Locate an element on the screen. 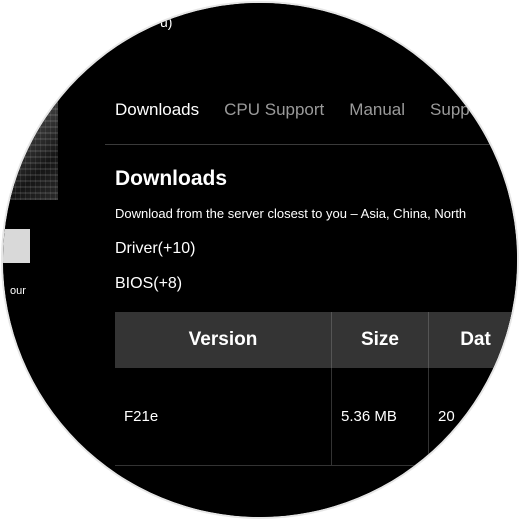 This screenshot has width=520, height=520. product-thumbnail is located at coordinates (30, 150).